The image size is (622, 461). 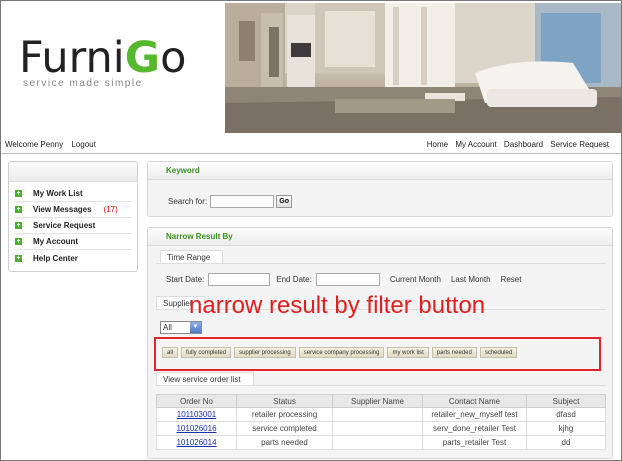 I want to click on narrow-panel-title: Narrow Result By, so click(x=380, y=237).